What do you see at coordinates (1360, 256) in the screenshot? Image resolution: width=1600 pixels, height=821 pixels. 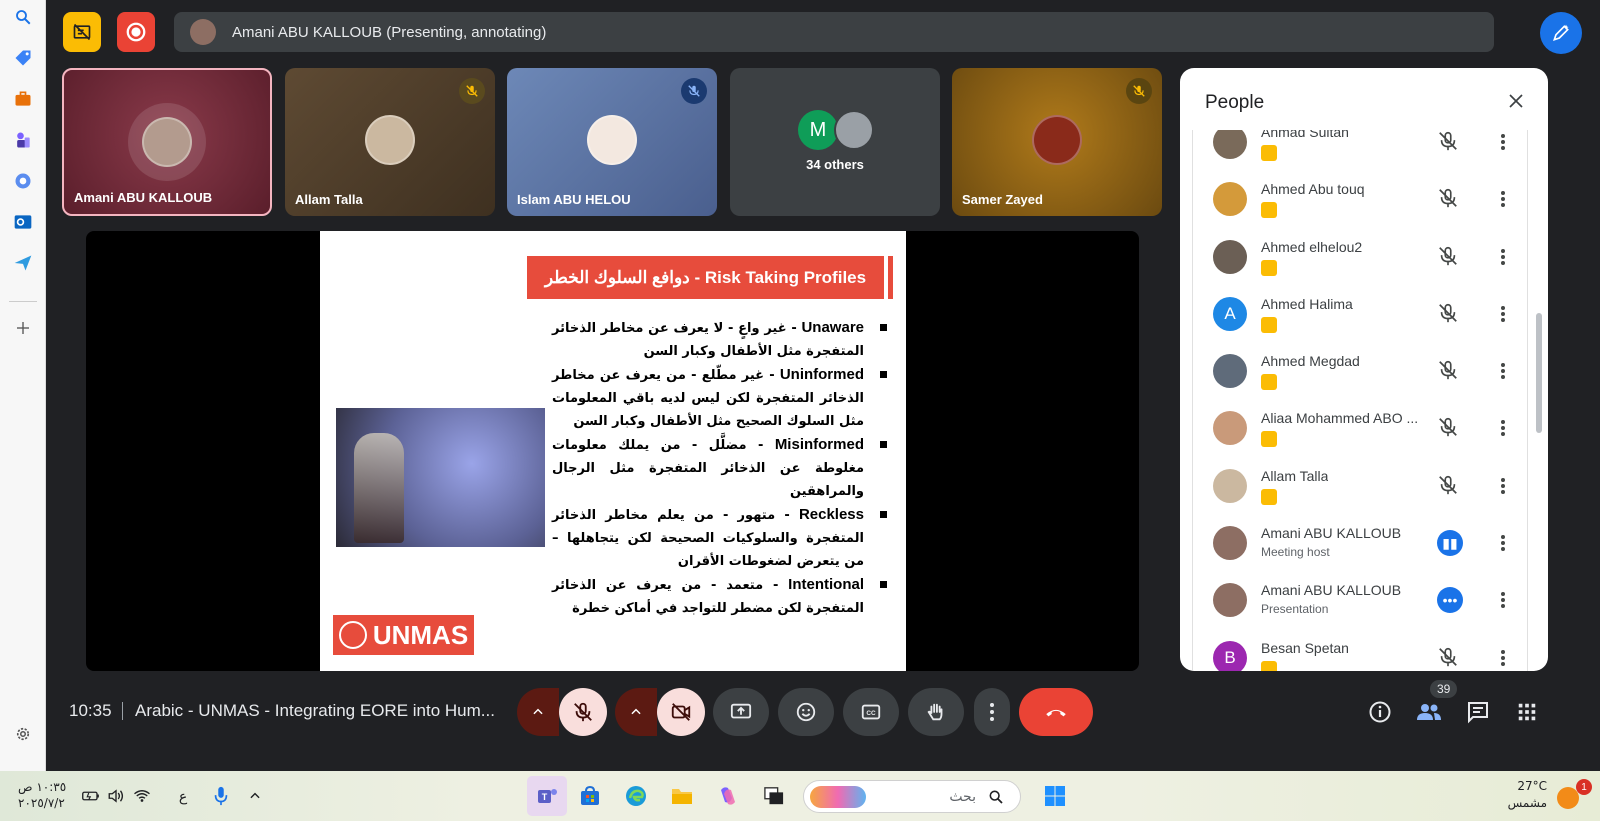 I see `participant-row: Ahmed elhelou2` at bounding box center [1360, 256].